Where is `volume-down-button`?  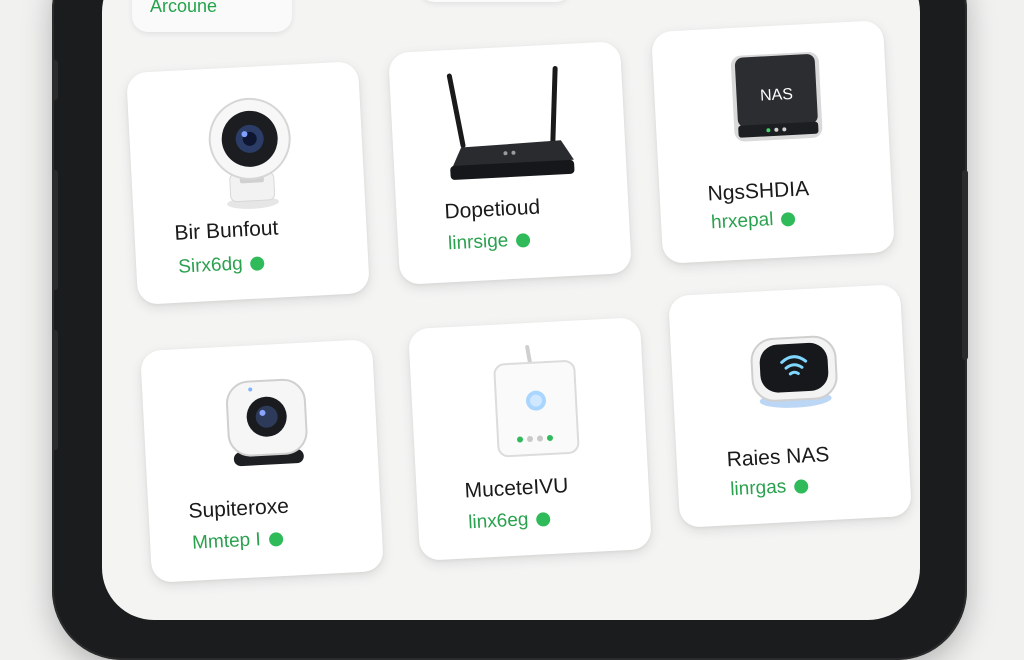
volume-down-button is located at coordinates (55, 230).